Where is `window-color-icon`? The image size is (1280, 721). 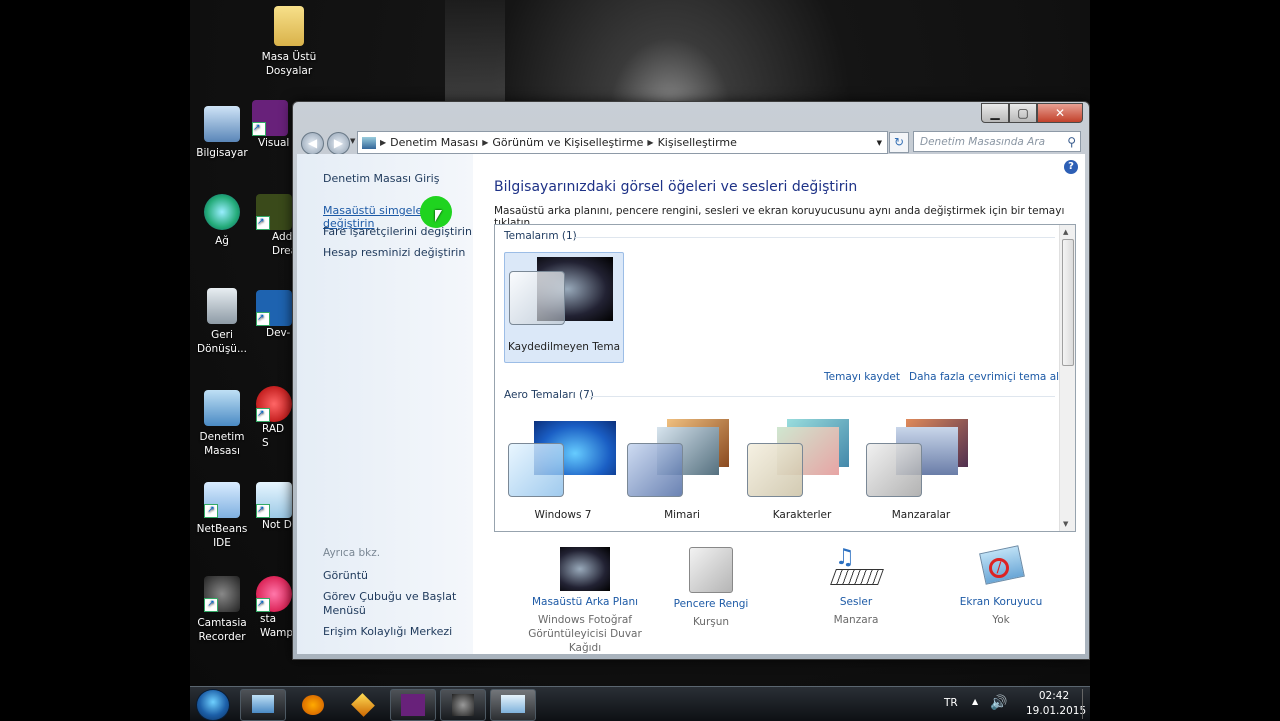 window-color-icon is located at coordinates (711, 570).